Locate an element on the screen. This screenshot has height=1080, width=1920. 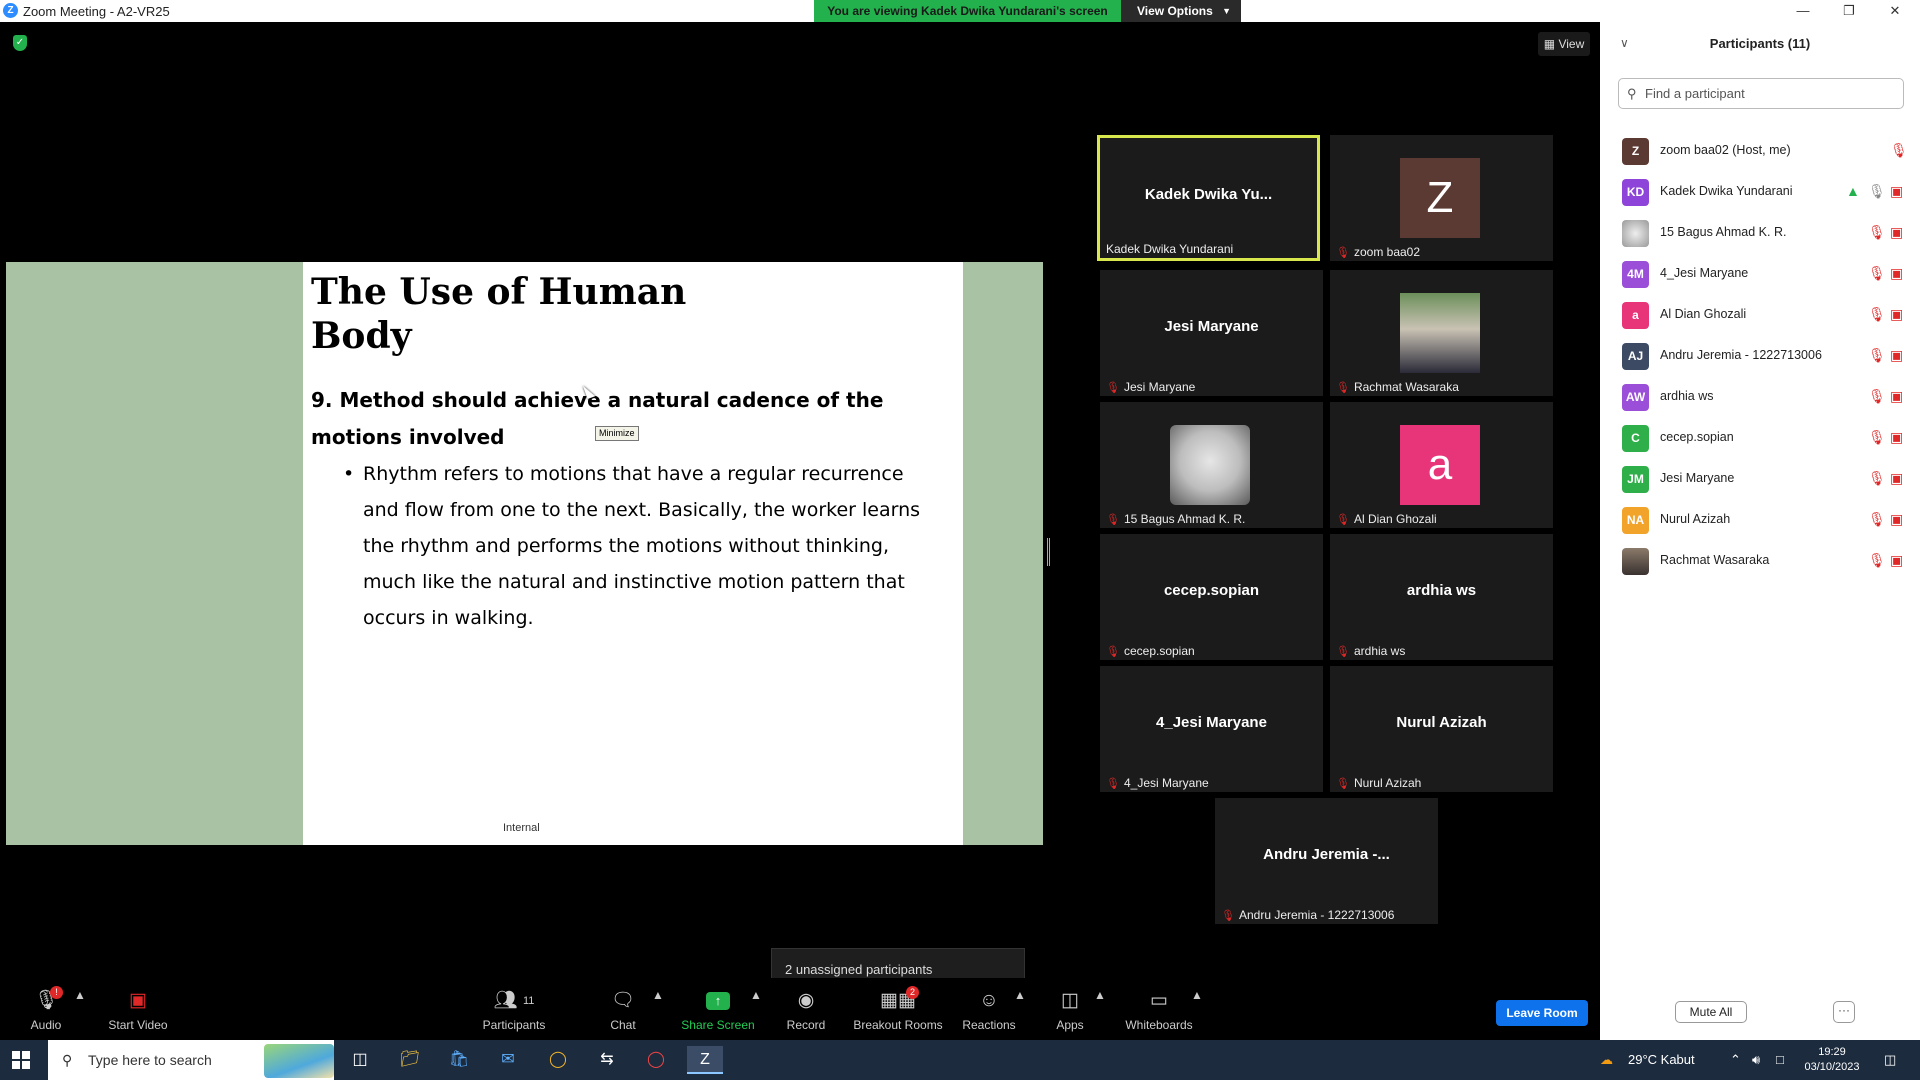
teamviewer-icon: ⇆ is located at coordinates (607, 1060).